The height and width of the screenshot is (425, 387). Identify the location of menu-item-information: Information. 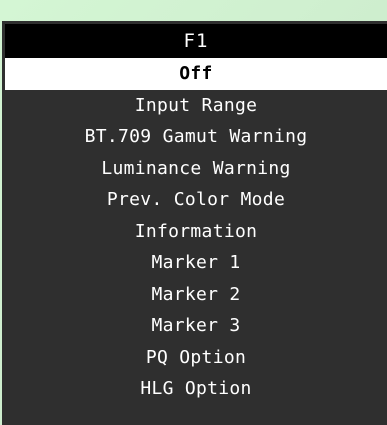
(196, 232).